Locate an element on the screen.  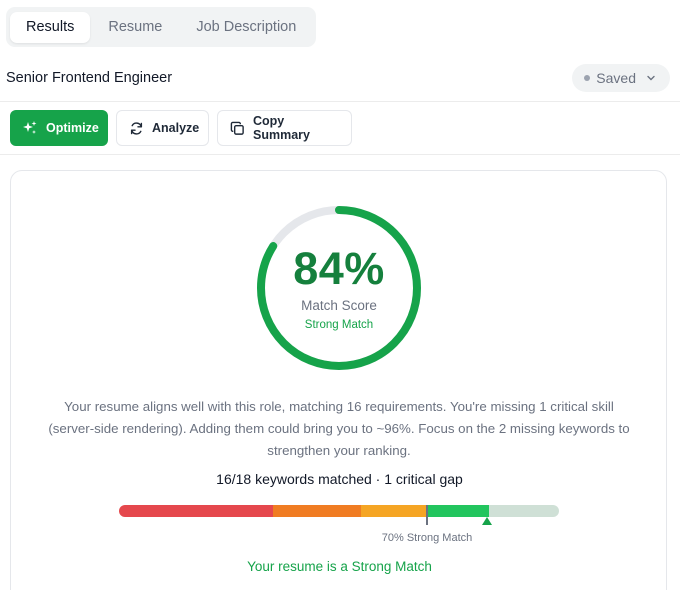
save-status-dropdown: Saved is located at coordinates (621, 78).